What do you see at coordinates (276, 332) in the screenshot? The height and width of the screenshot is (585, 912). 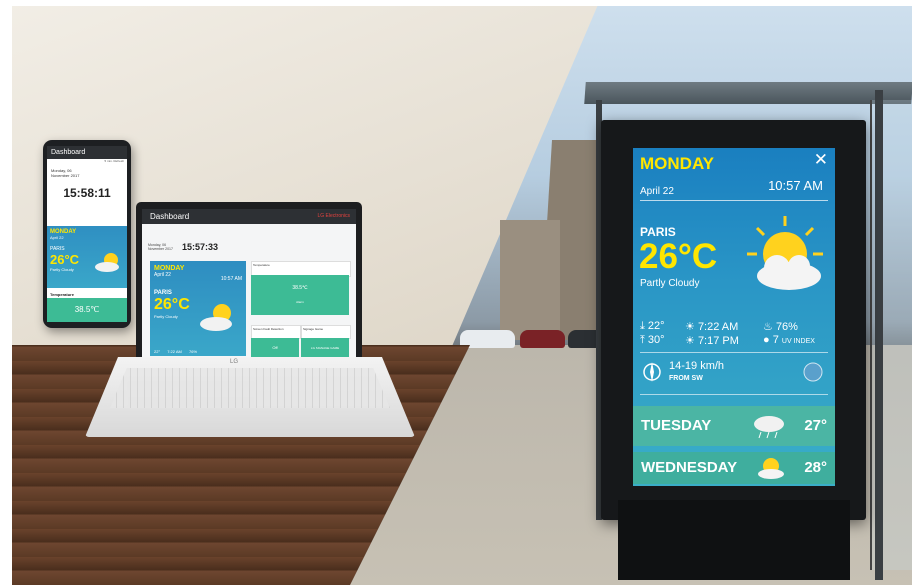 I see `panel-screen-fault-title: Screen Fault Detection` at bounding box center [276, 332].